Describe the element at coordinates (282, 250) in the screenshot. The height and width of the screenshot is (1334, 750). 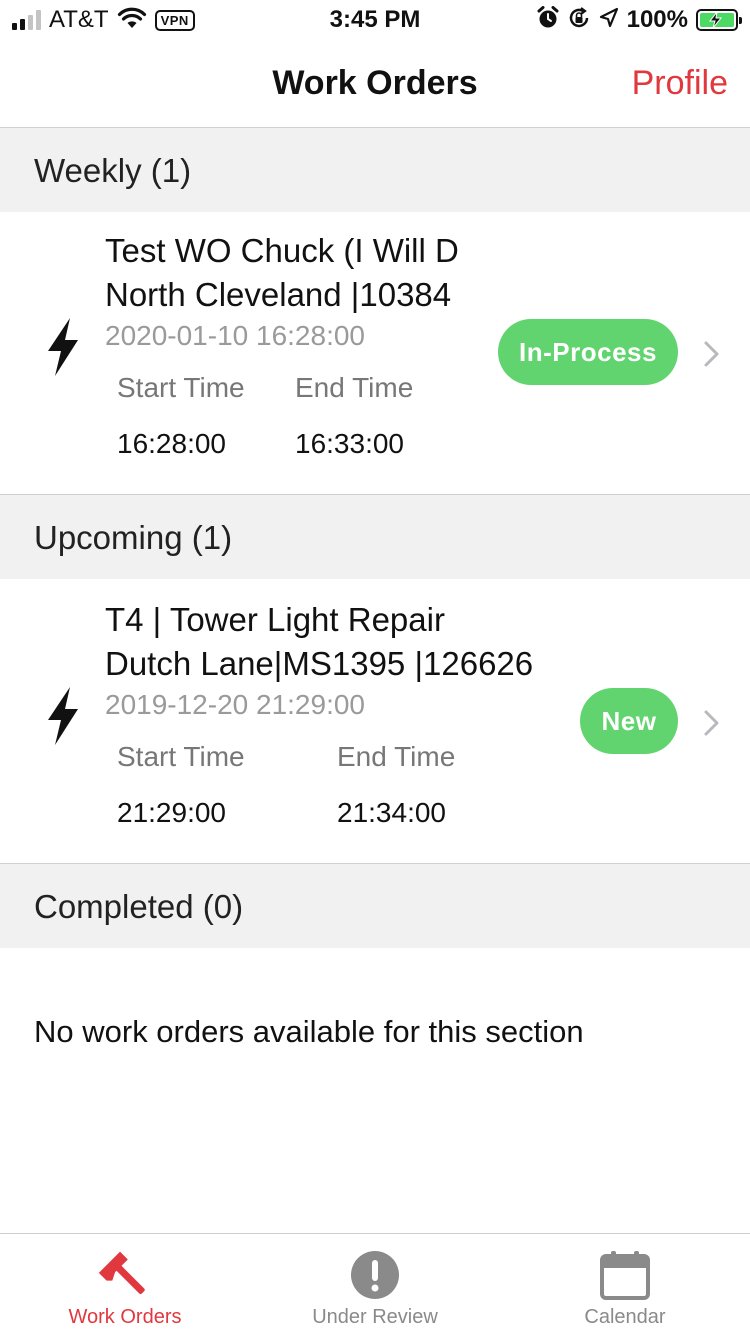
I see `work-order-title-line1: Test WO Chuck (I Will D` at that location.